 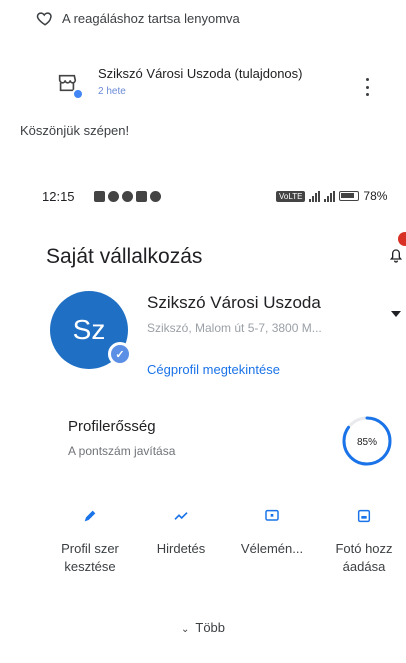 I want to click on battery-percent: 78%, so click(x=375, y=196).